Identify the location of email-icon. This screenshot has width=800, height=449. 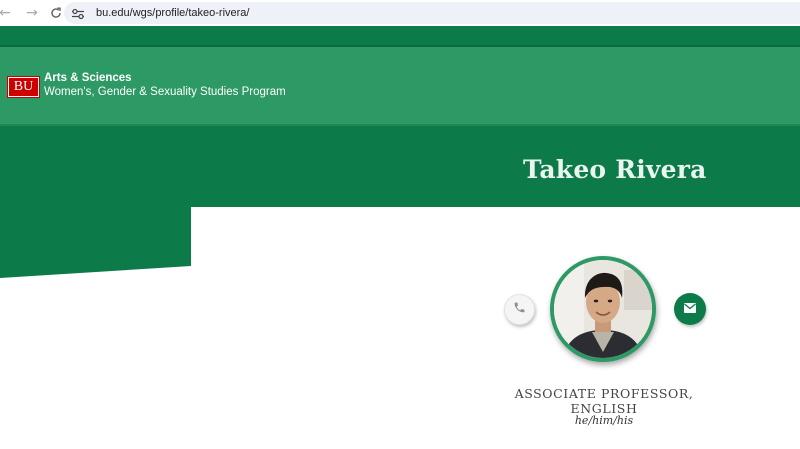
(690, 309).